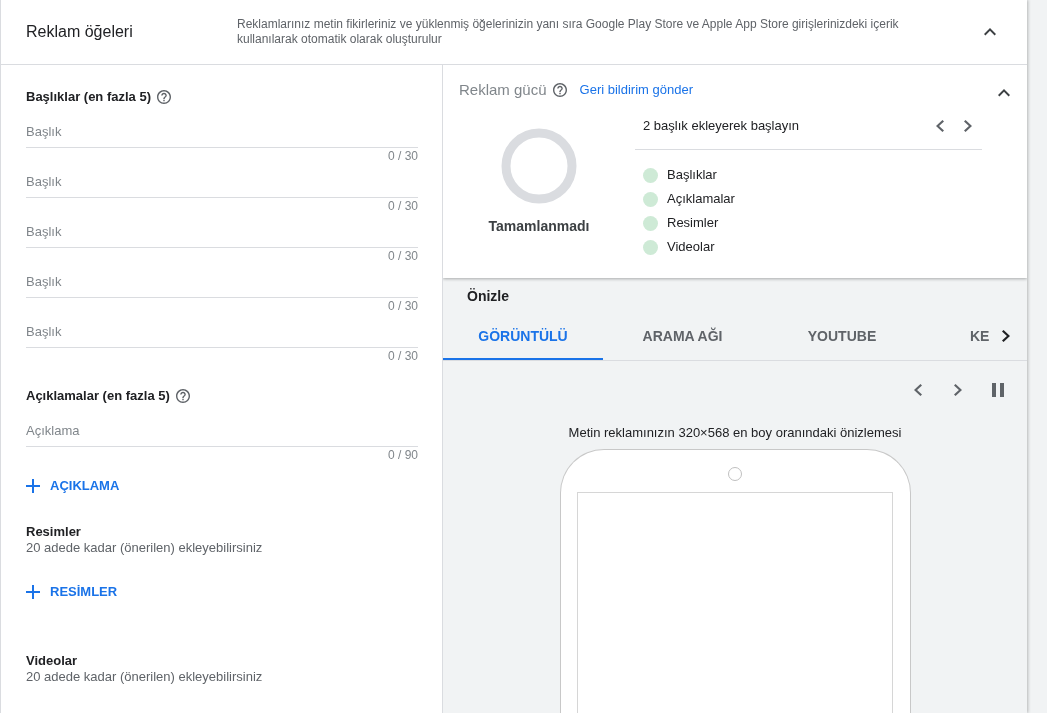 This screenshot has width=1047, height=713. I want to click on field-group-label: Açıklamalar (en fazla 5), so click(98, 396).